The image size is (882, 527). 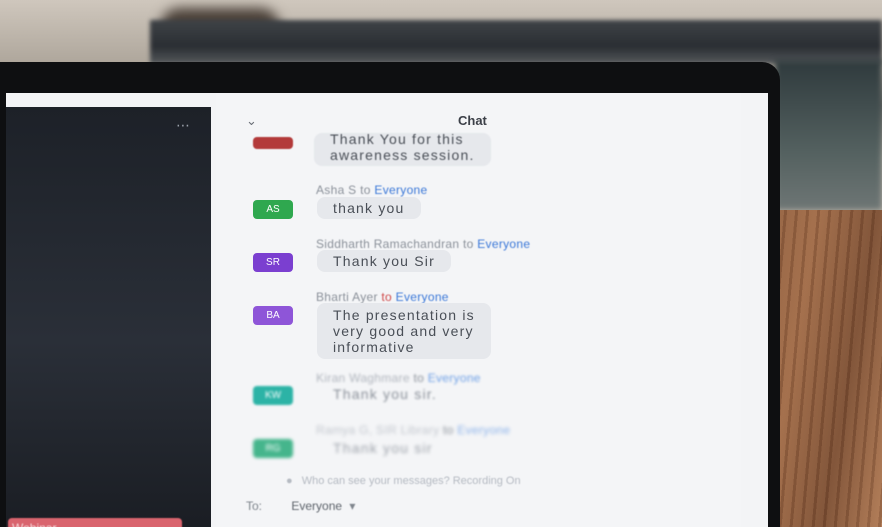 What do you see at coordinates (516, 42) in the screenshot?
I see `background-shelf` at bounding box center [516, 42].